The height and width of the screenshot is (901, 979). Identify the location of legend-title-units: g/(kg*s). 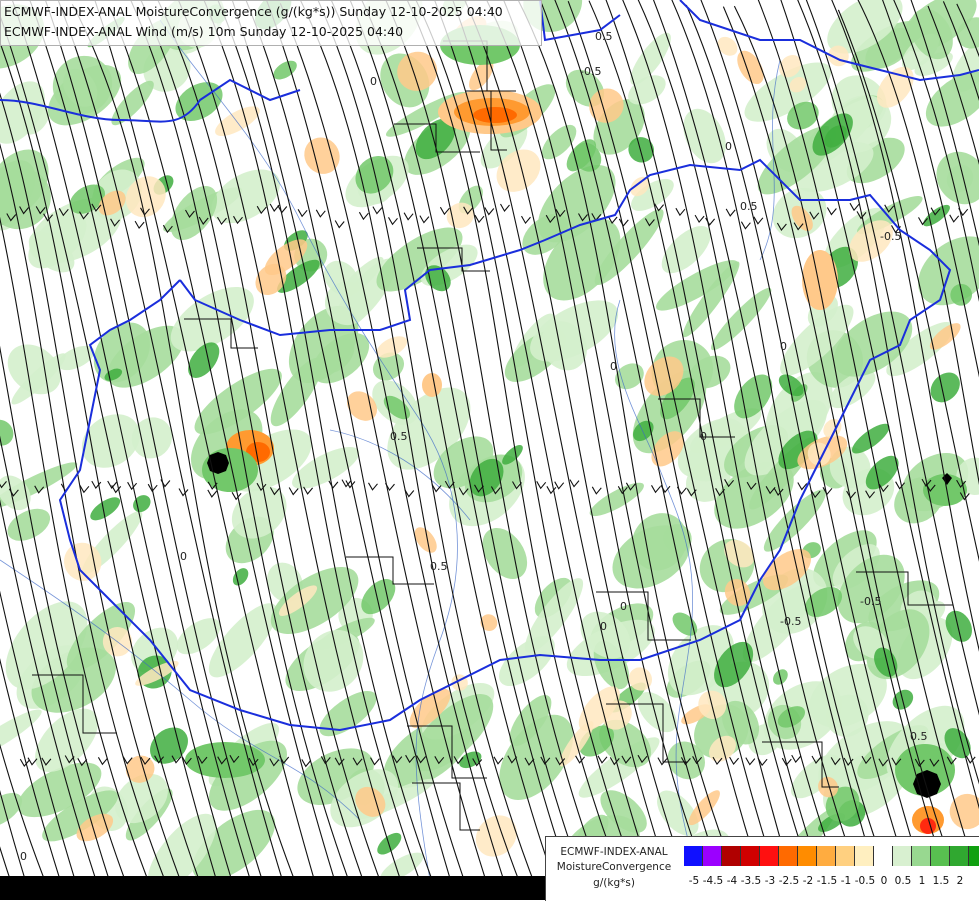
(614, 883).